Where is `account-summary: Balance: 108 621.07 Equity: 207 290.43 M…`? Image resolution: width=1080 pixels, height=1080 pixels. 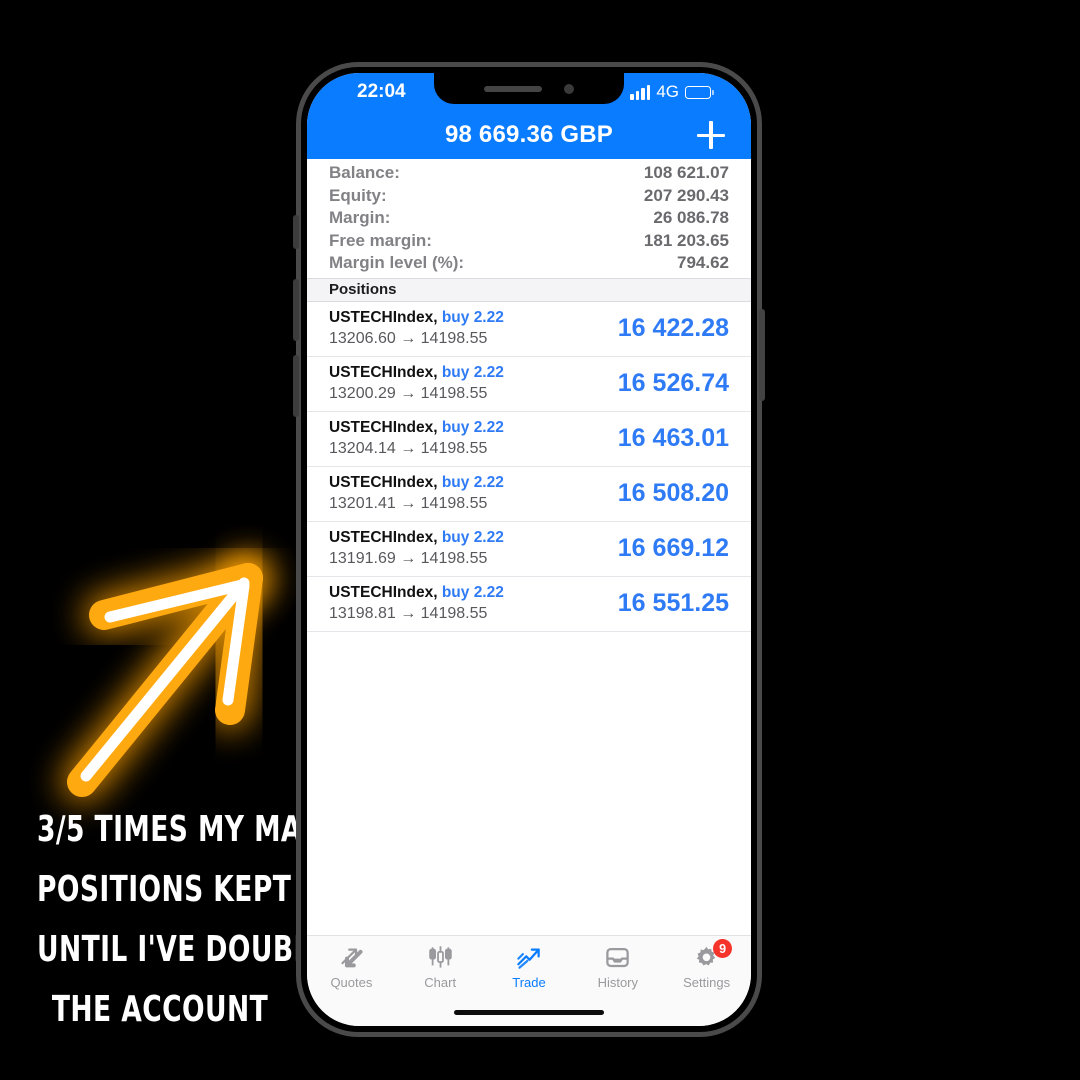 account-summary: Balance: 108 621.07 Equity: 207 290.43 M… is located at coordinates (529, 218).